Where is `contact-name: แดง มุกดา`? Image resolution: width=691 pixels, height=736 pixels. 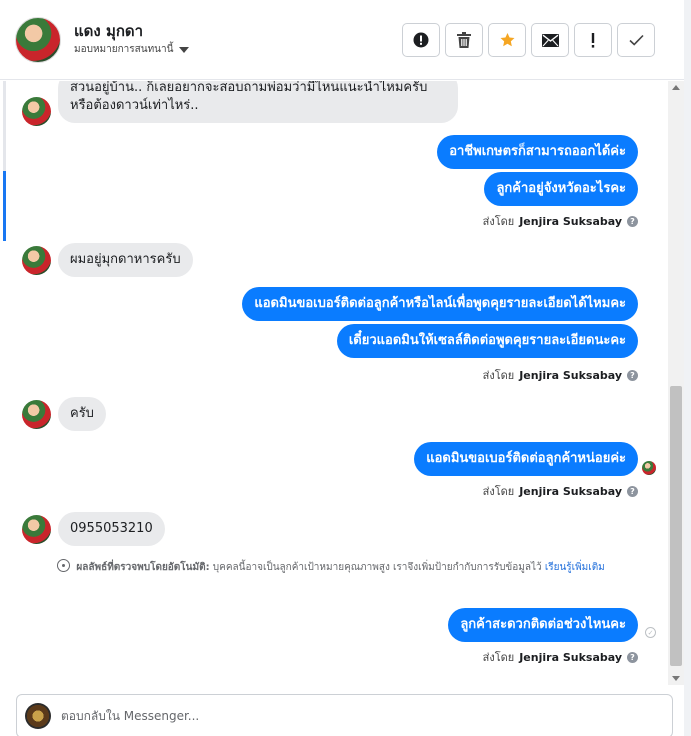
contact-name: แดง มุกดา is located at coordinates (108, 31).